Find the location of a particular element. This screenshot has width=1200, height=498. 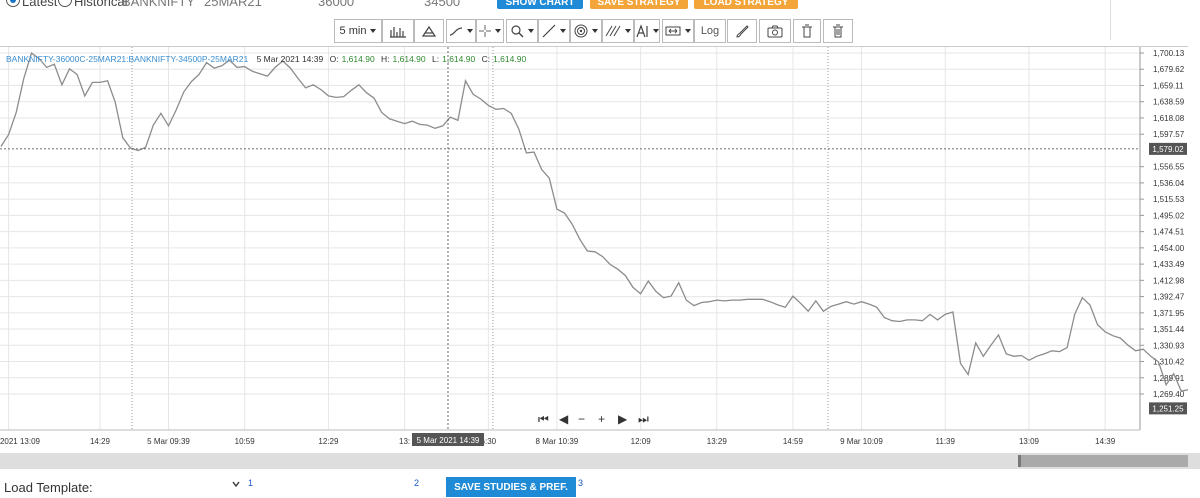

bar-chart-icon is located at coordinates (398, 32).